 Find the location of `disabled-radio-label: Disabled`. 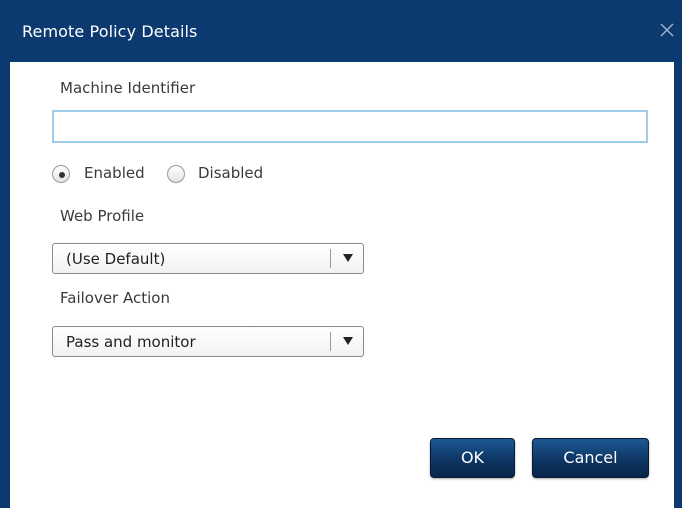

disabled-radio-label: Disabled is located at coordinates (230, 173).